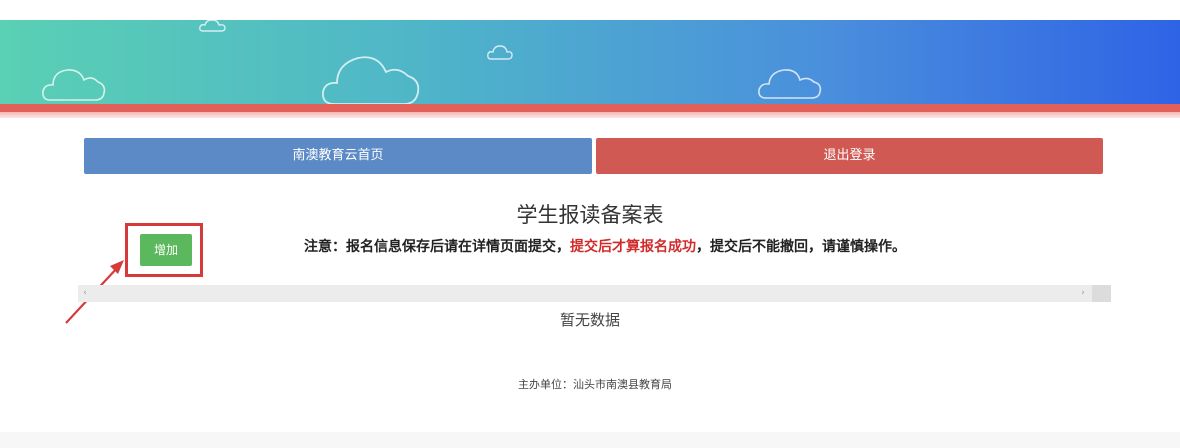 The image size is (1180, 448). What do you see at coordinates (166, 250) in the screenshot?
I see `add-button: 增加` at bounding box center [166, 250].